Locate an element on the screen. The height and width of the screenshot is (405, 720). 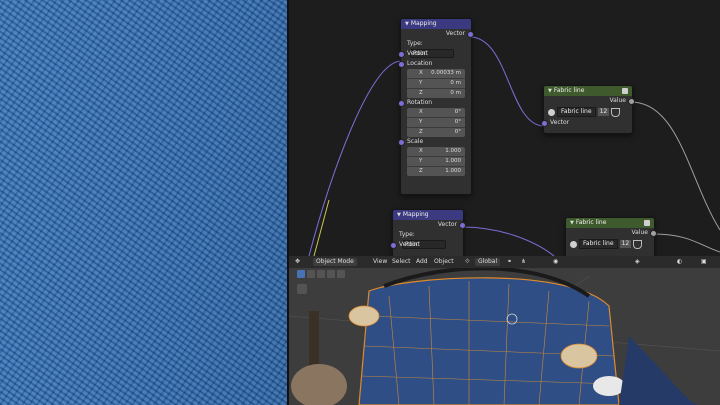
rotation-y-field: Y 0° is located at coordinates (436, 123).